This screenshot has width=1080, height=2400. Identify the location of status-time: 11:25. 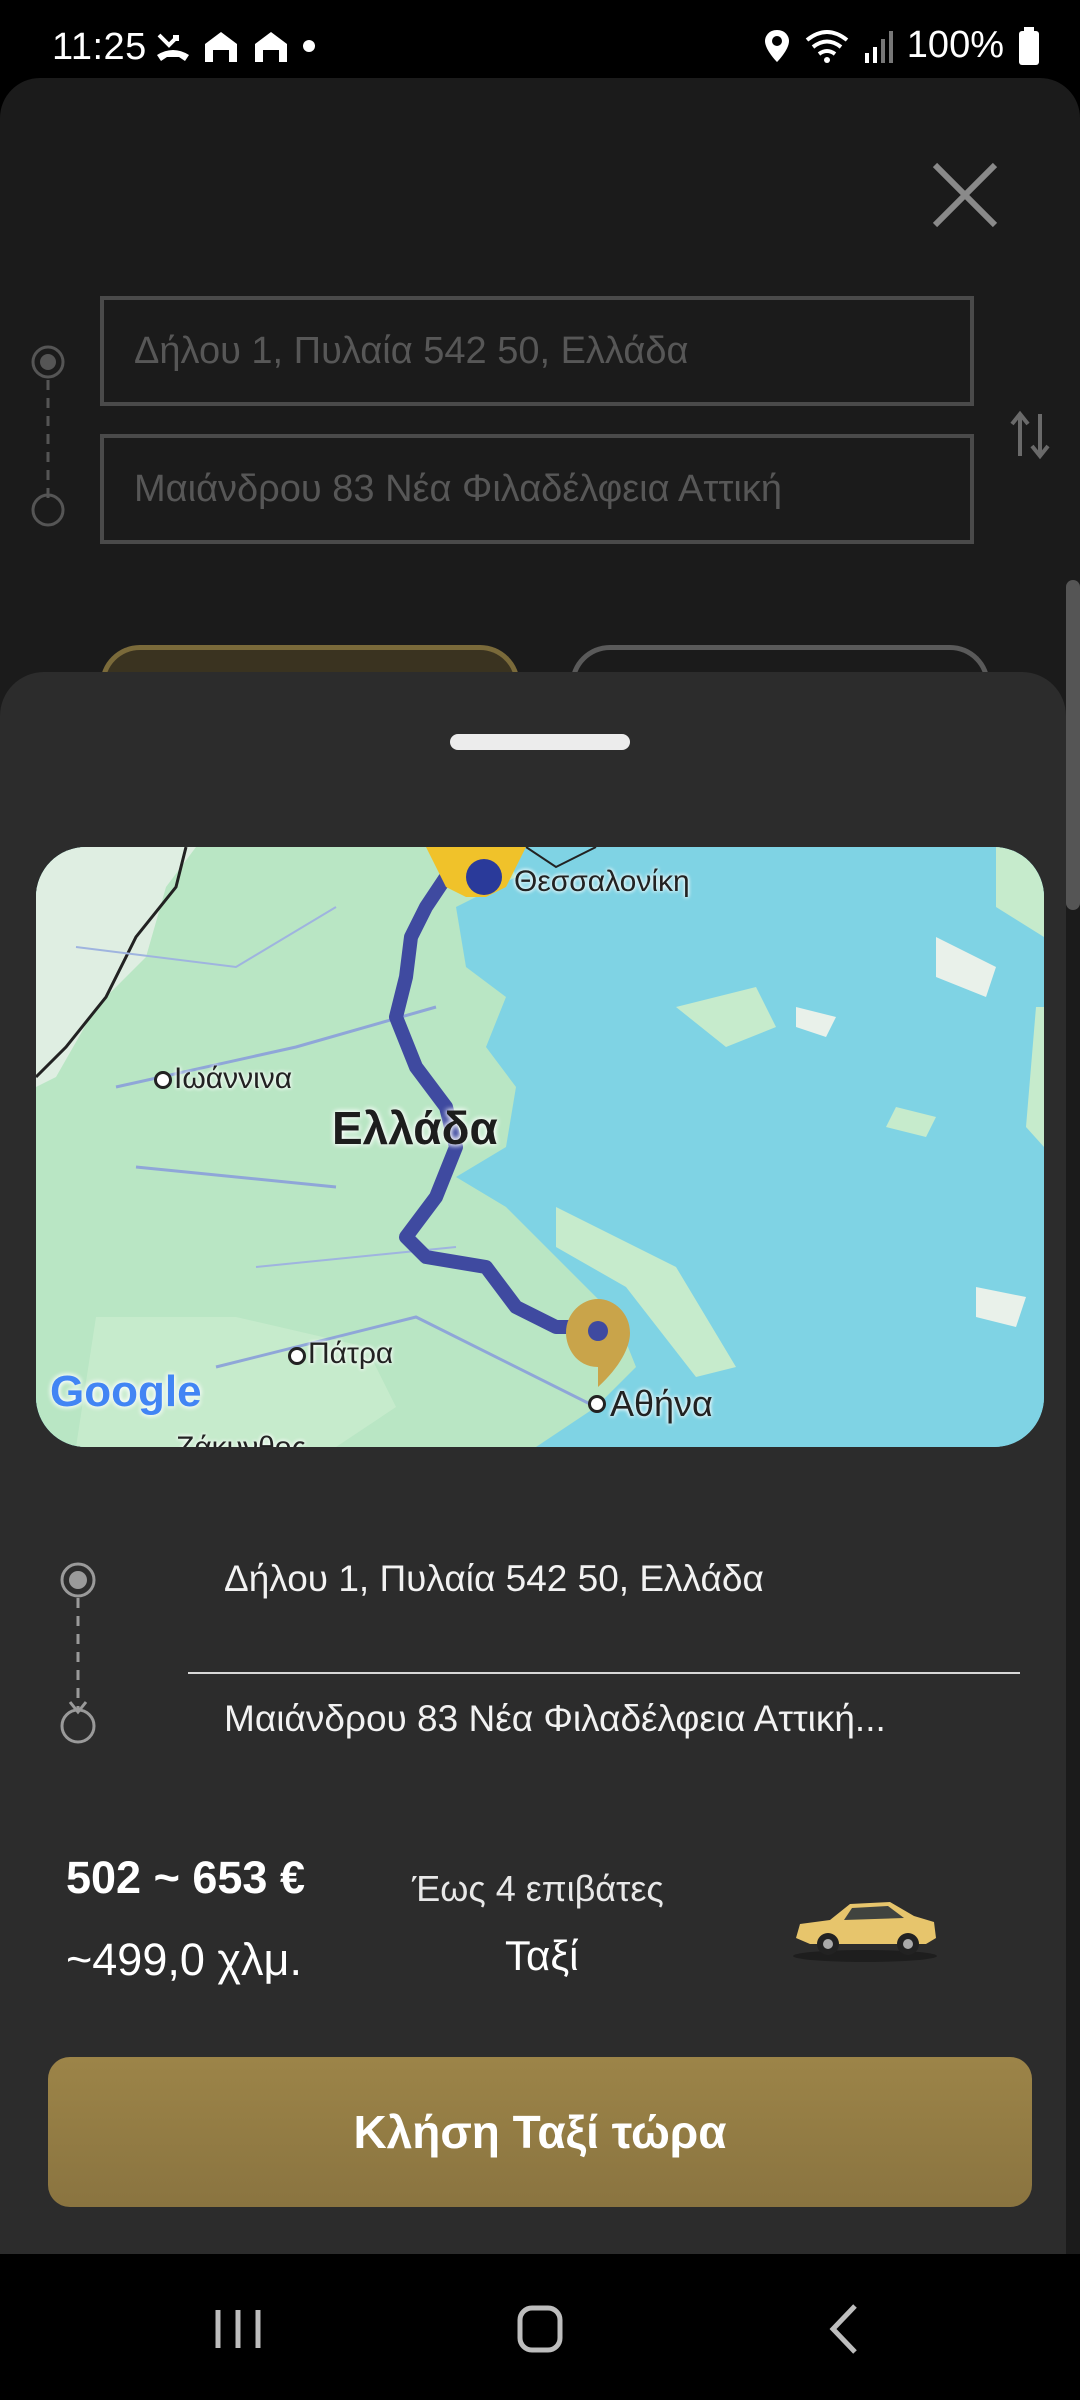
(99, 47).